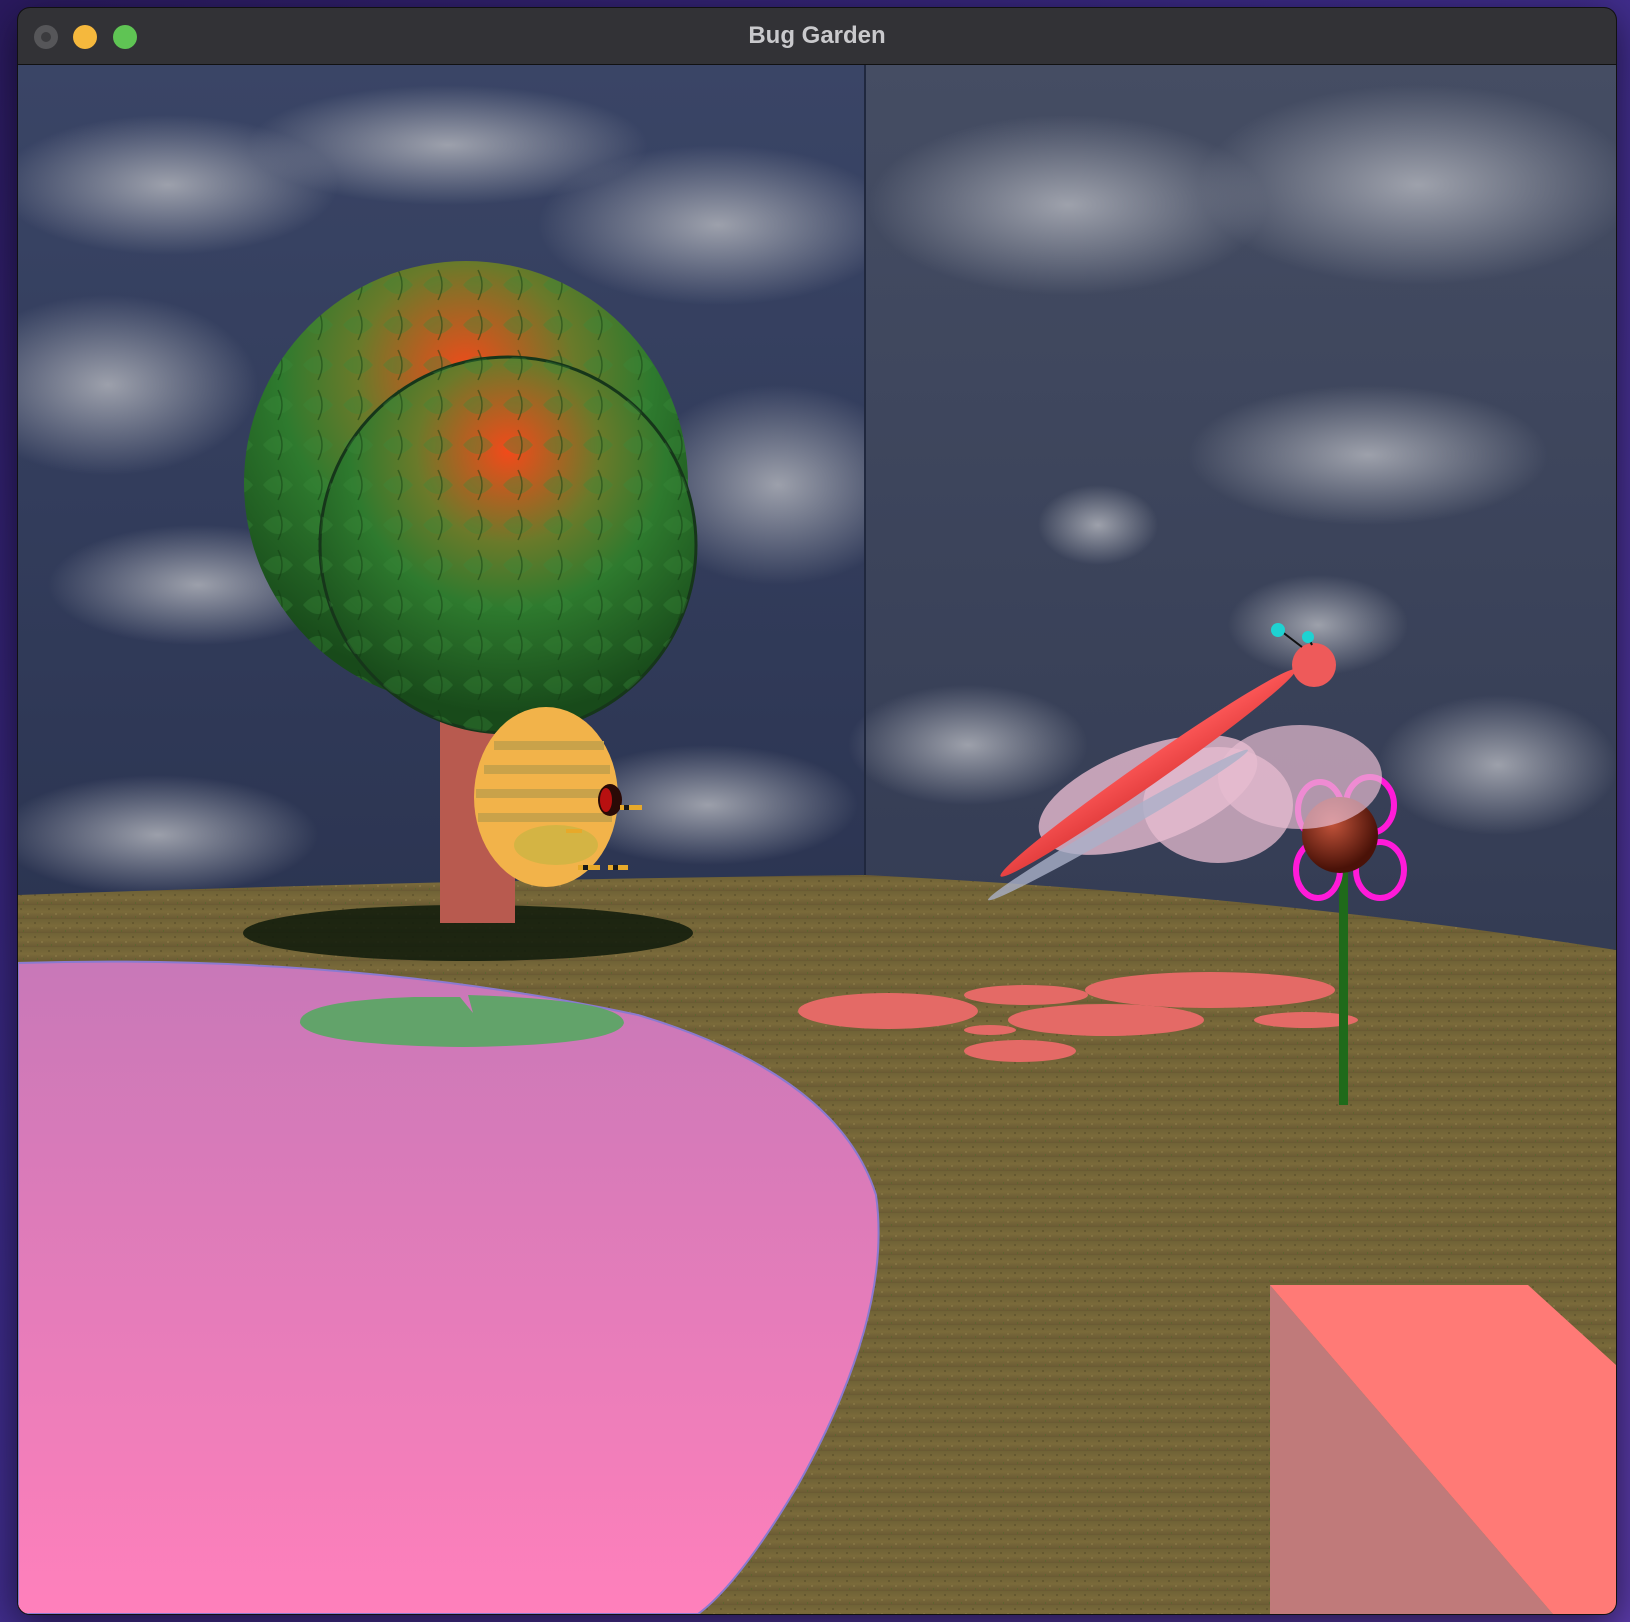  I want to click on window-title: Bug Garden, so click(817, 35).